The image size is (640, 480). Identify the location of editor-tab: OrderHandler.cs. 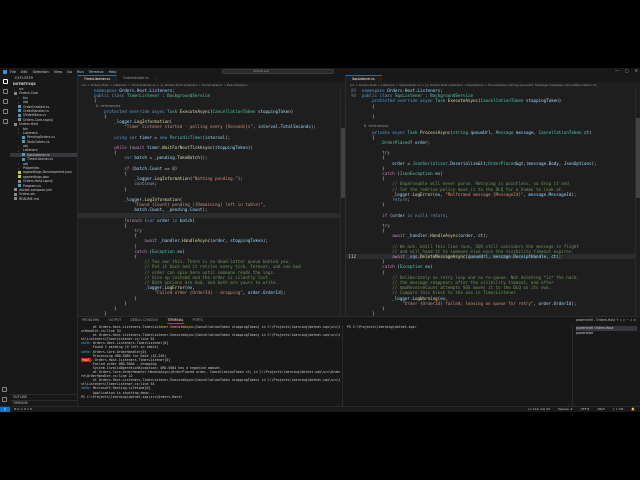
(136, 78).